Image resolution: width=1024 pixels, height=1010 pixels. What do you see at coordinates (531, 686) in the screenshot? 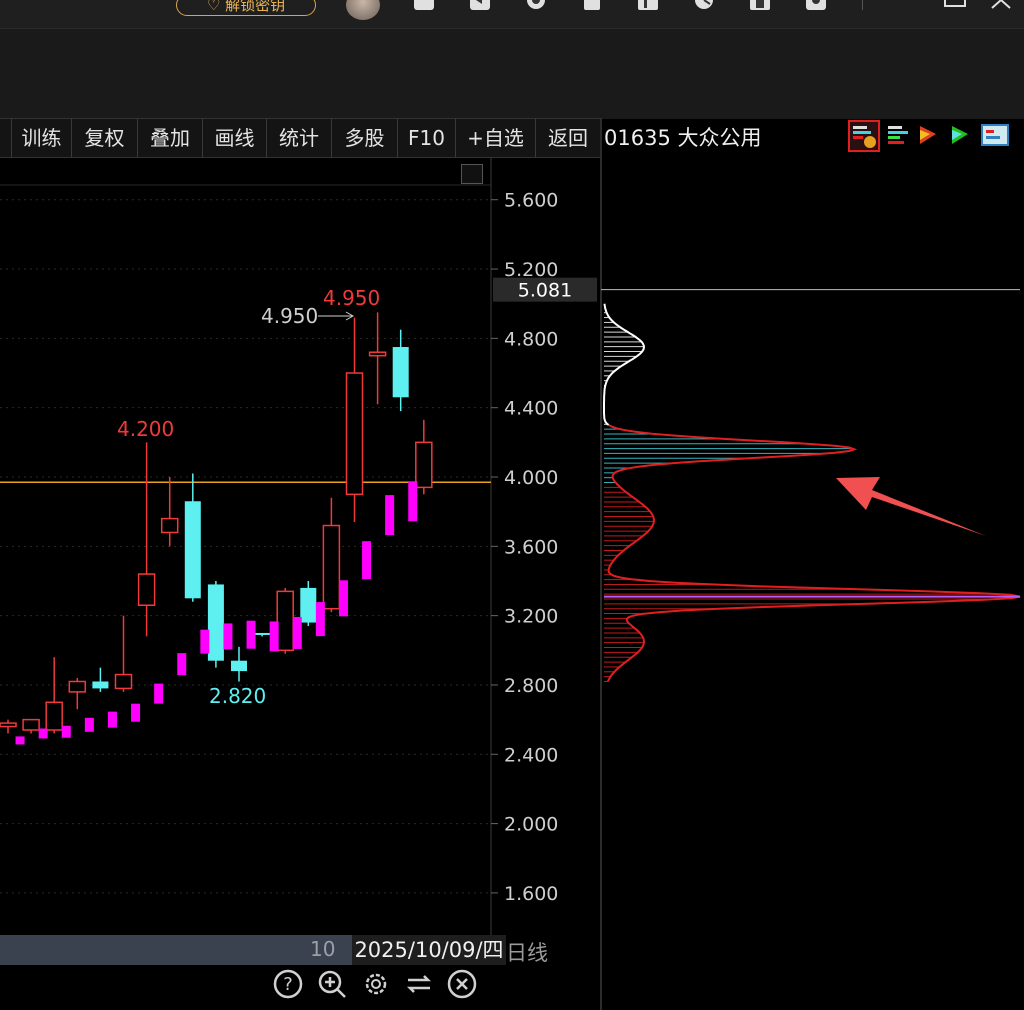
I see `price-tick-label: 2.800` at bounding box center [531, 686].